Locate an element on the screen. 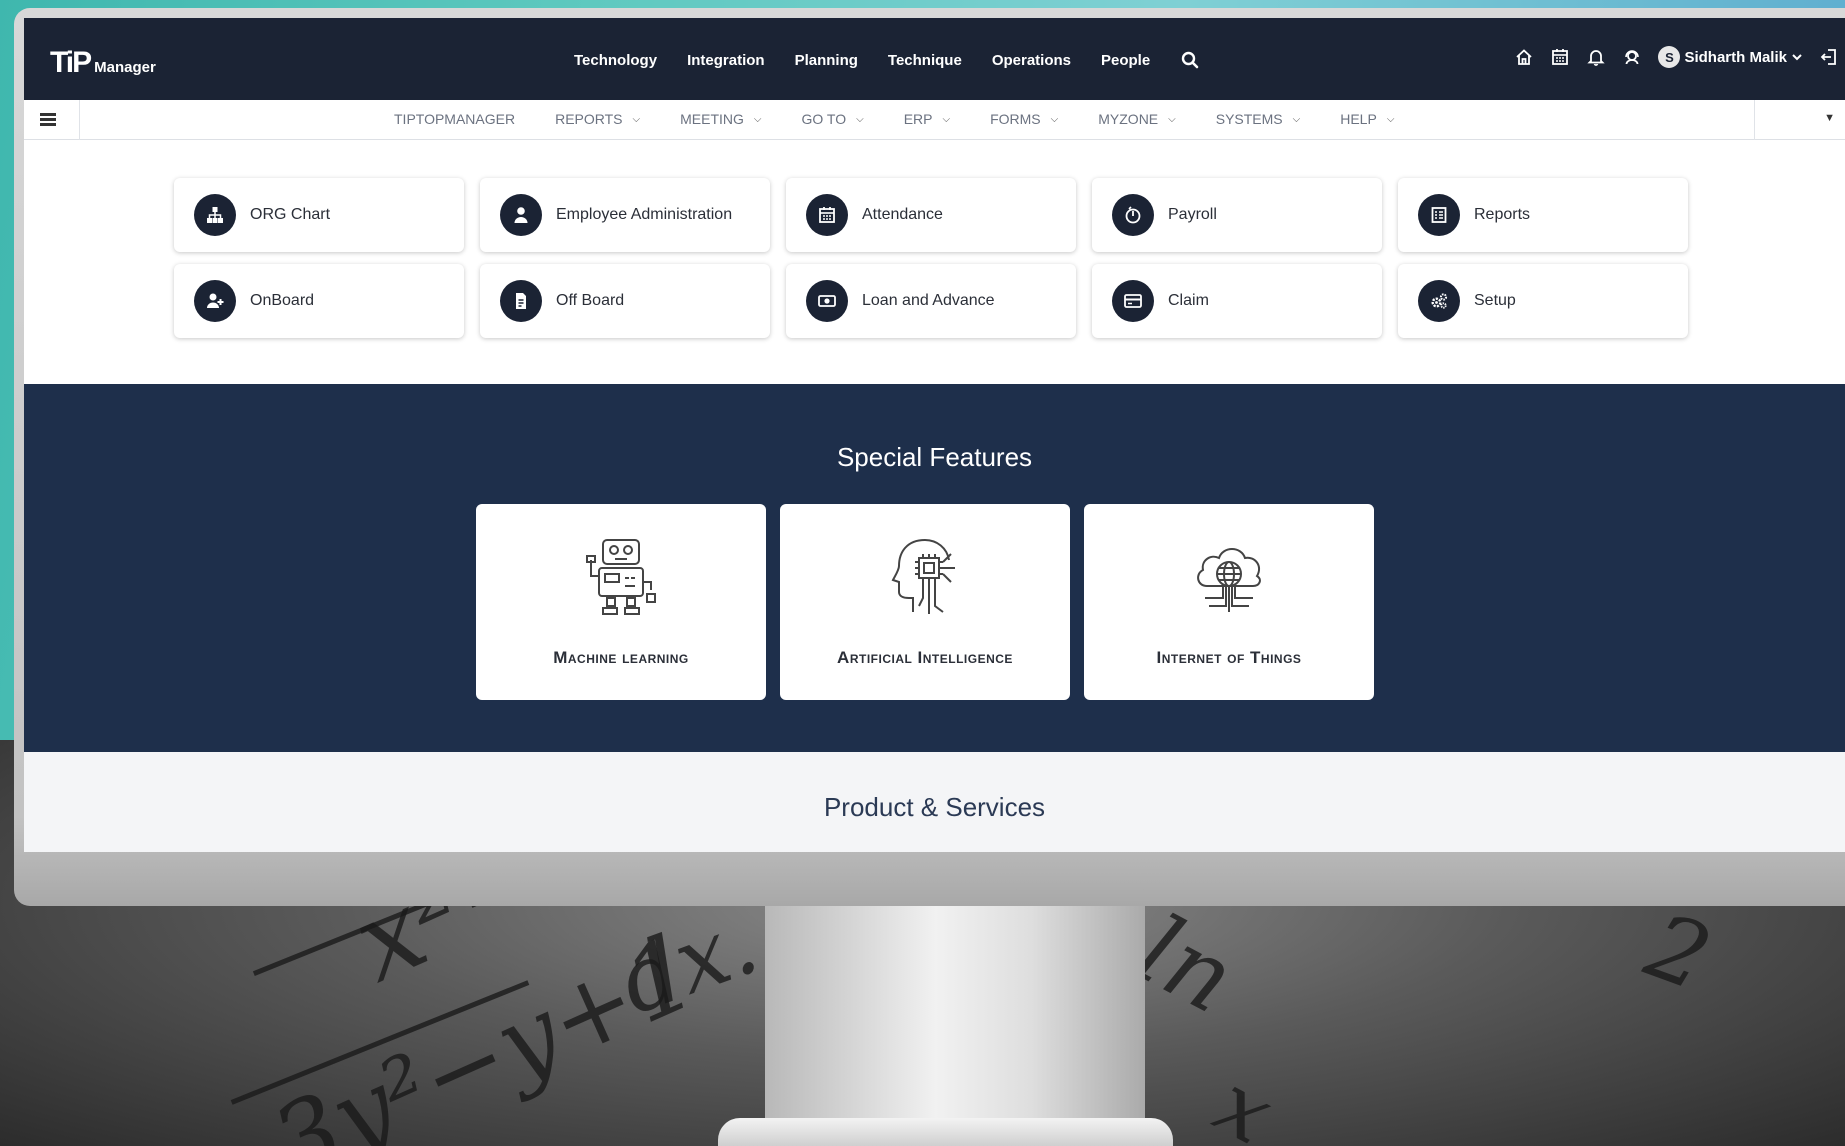  nav-technology: Technology is located at coordinates (615, 60).